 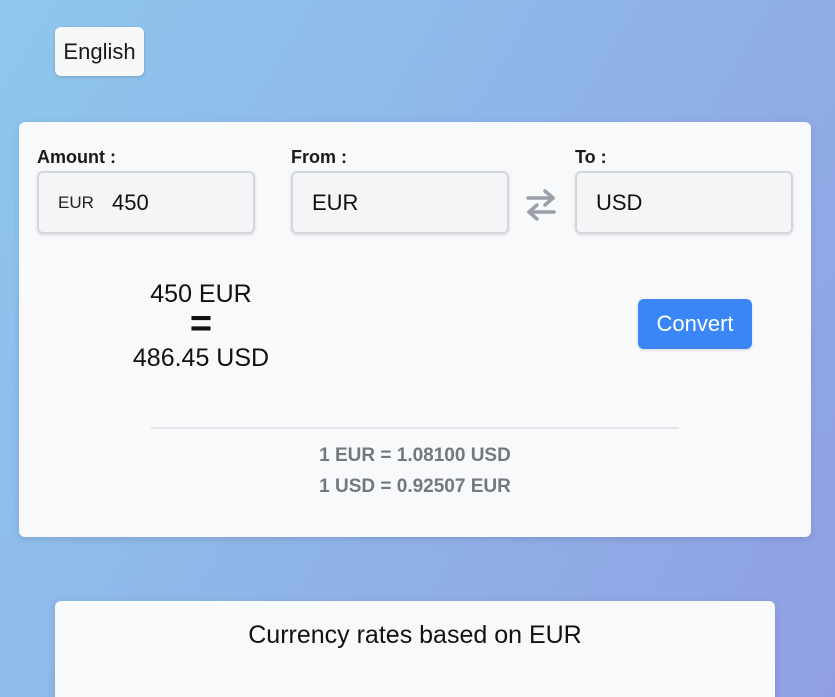 I want to click on conversion-result: 450 EUR = 486.45 USD, so click(x=201, y=326).